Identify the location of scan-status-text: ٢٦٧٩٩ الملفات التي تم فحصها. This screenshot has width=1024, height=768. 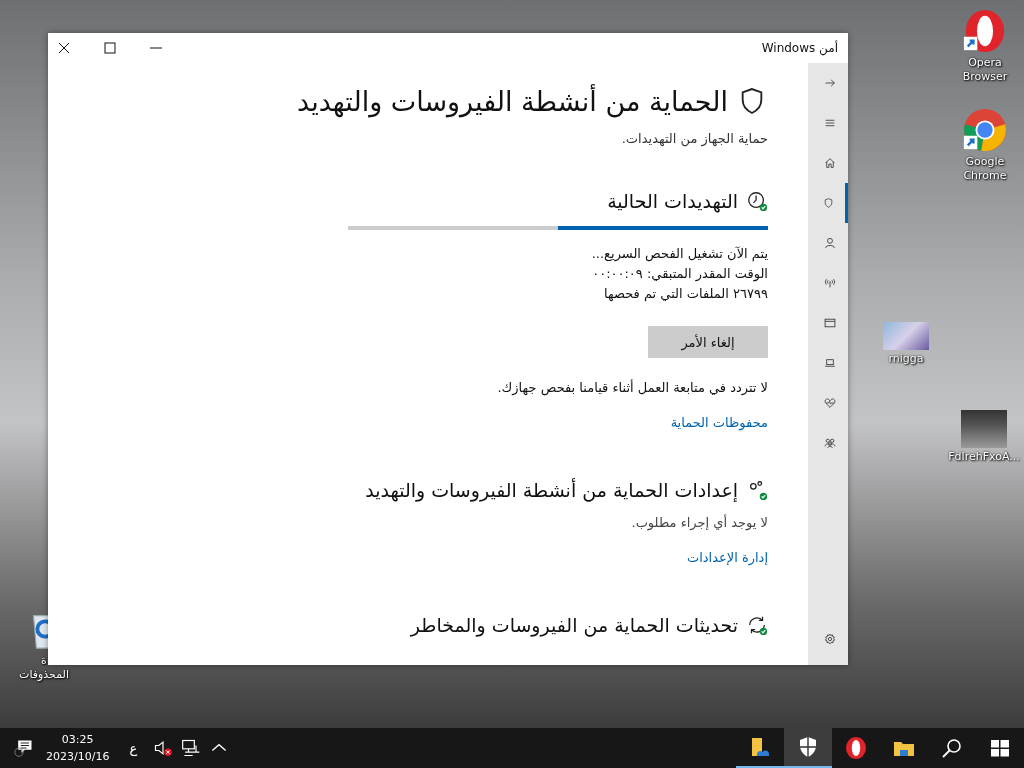
(685, 294).